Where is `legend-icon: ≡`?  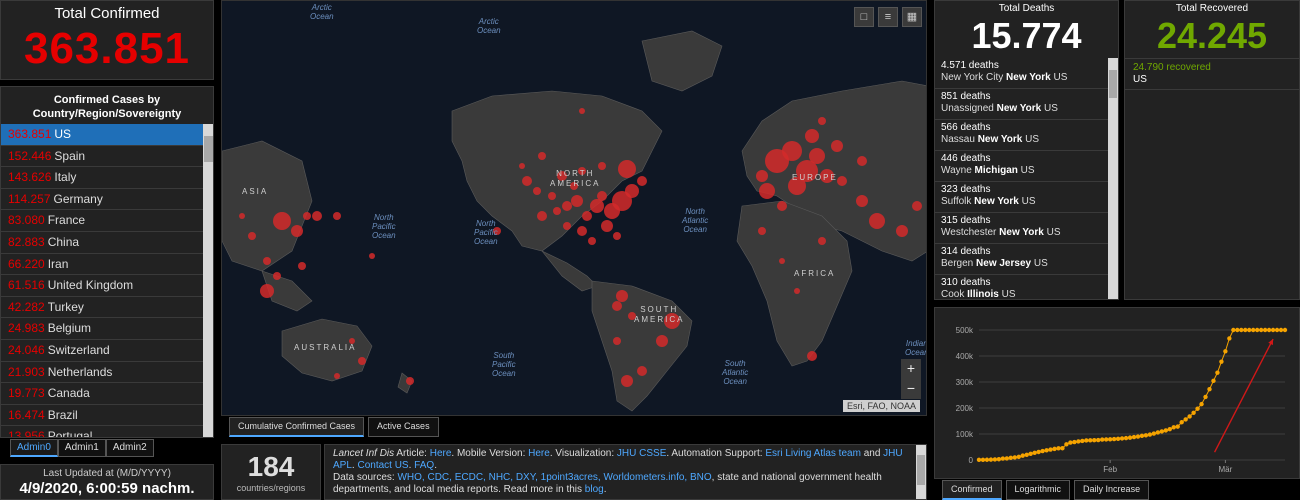
legend-icon: ≡ is located at coordinates (888, 17).